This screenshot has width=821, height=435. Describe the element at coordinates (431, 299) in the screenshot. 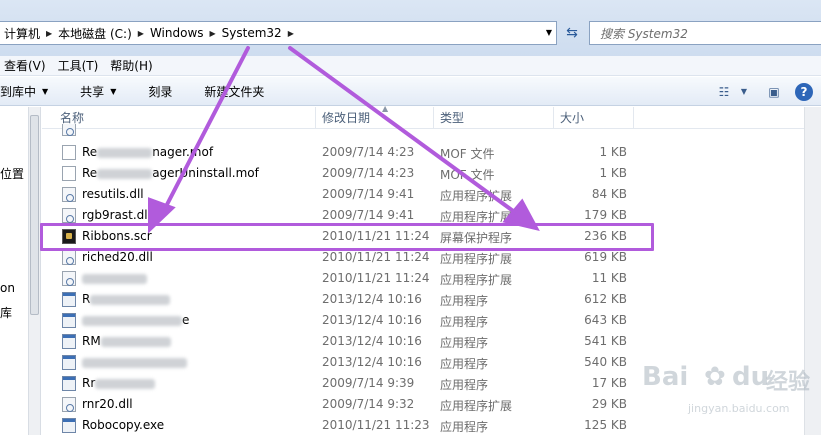

I see `table-row: R 2013/12/4 10:16 应用程序 612 KB` at that location.